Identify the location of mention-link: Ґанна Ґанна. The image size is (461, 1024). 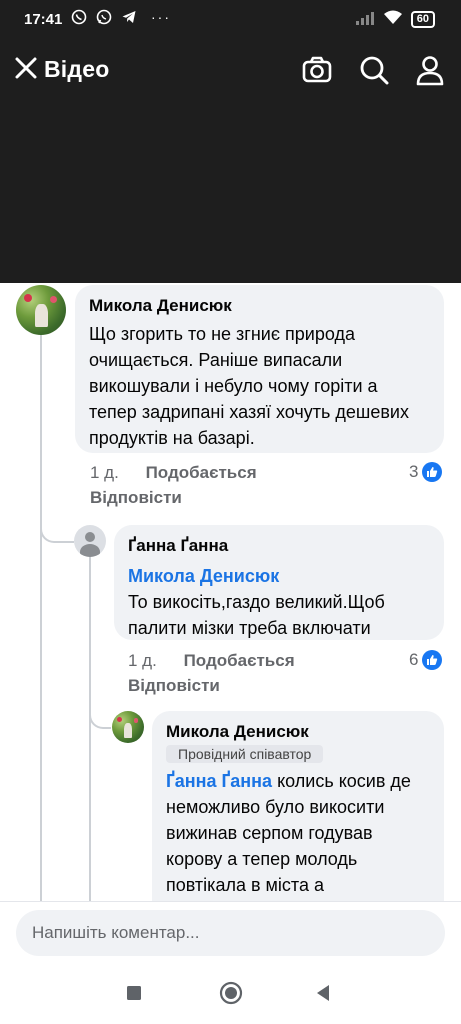
(219, 781).